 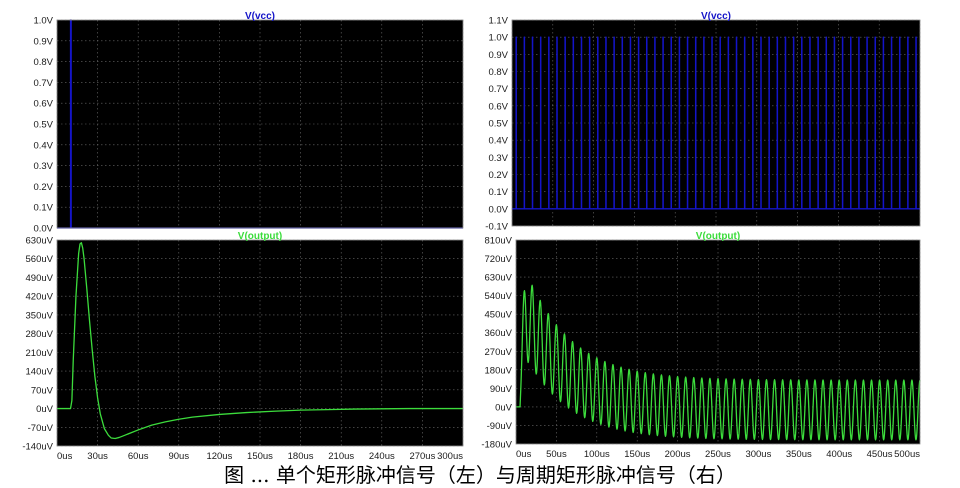 I want to click on y-tick-label: 70uV, so click(x=42, y=390).